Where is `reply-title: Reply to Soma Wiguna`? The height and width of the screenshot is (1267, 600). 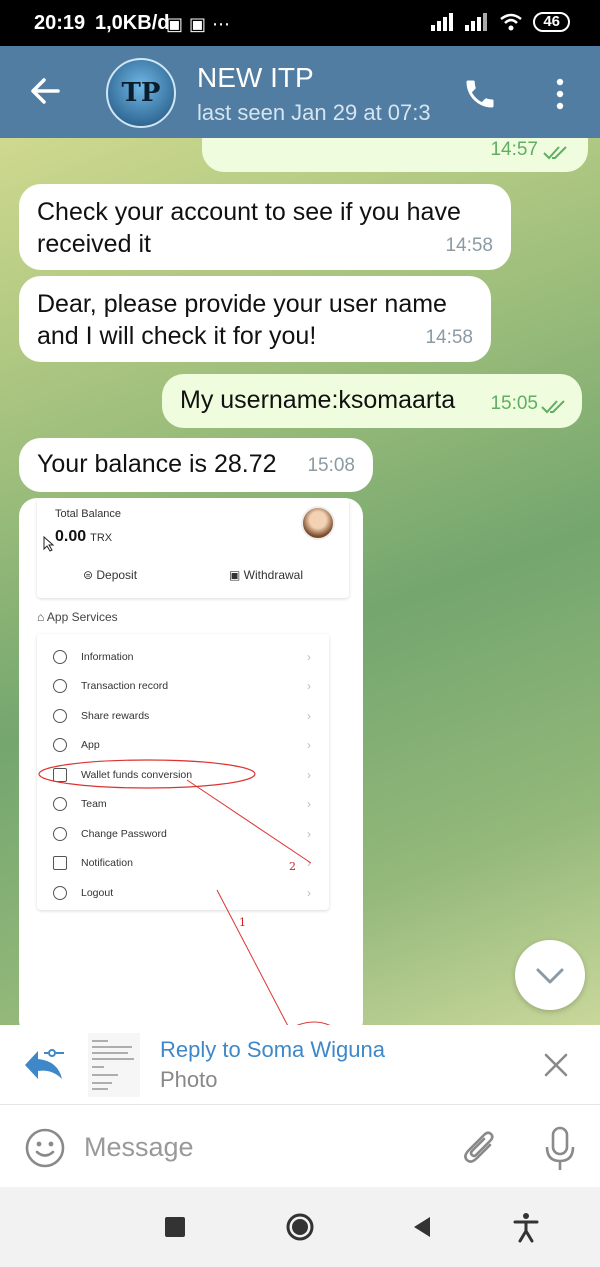 reply-title: Reply to Soma Wiguna is located at coordinates (272, 1050).